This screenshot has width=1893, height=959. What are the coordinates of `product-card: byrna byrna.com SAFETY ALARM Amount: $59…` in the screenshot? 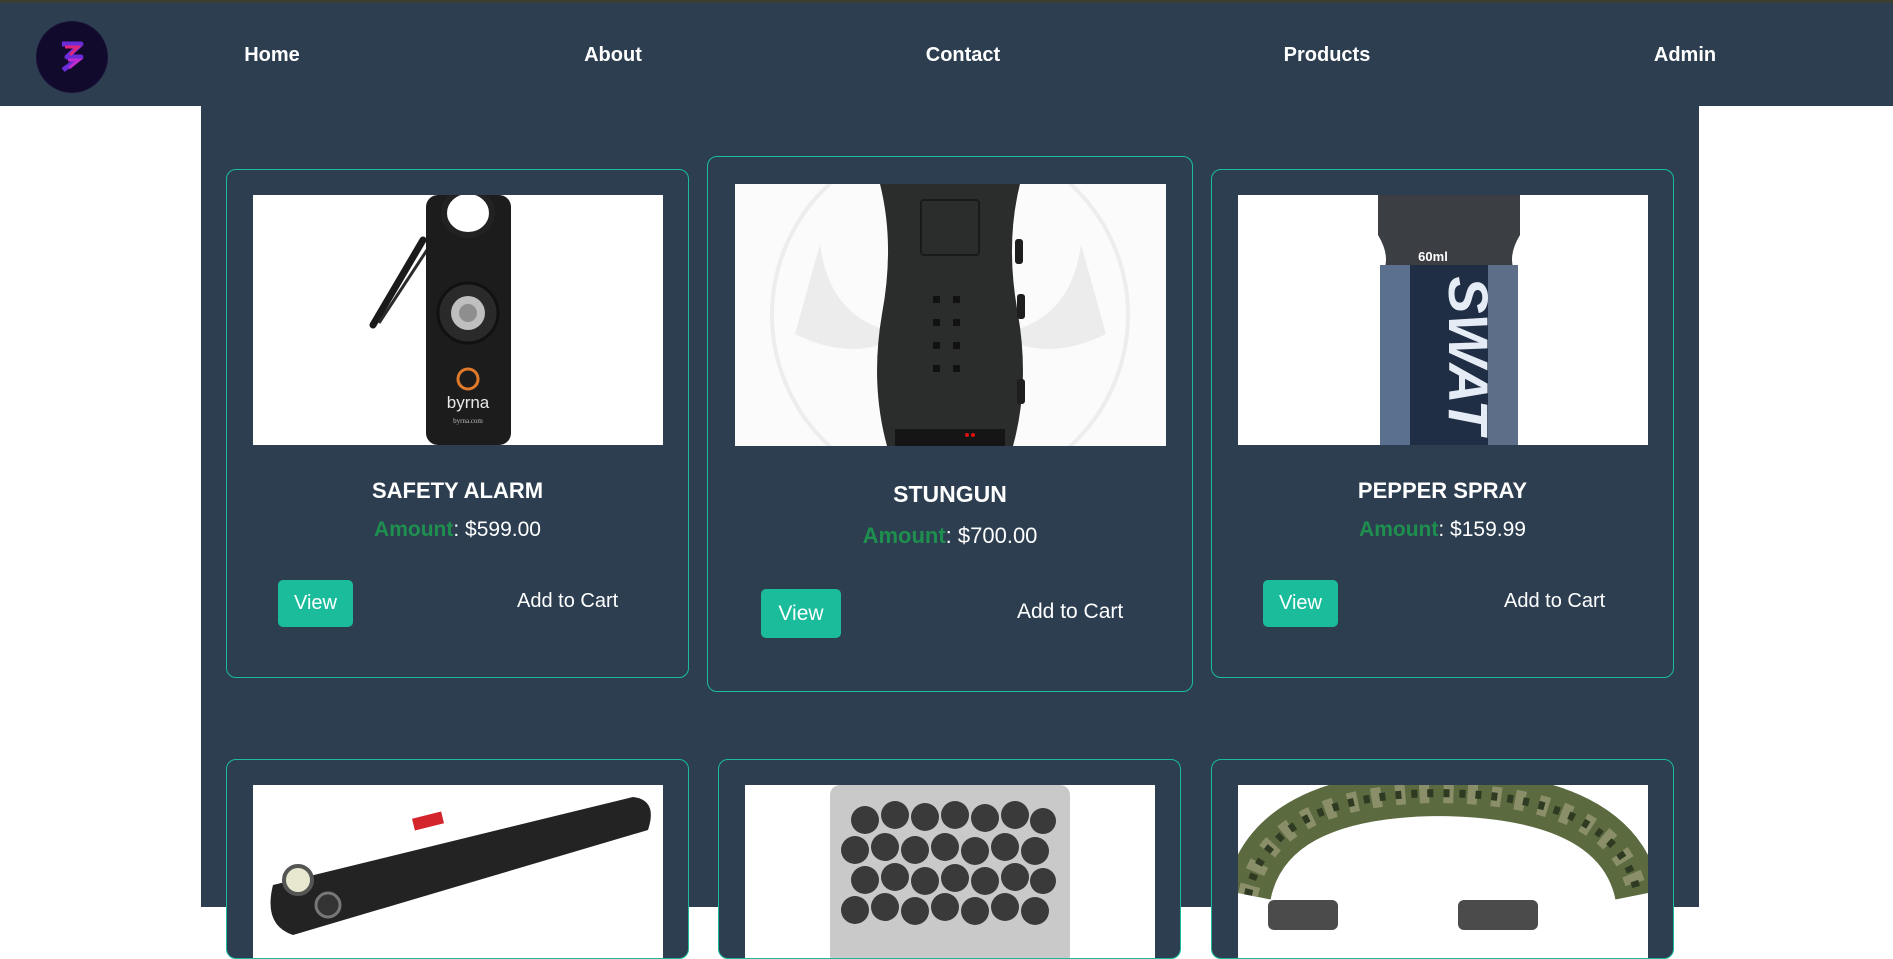 It's located at (457, 423).